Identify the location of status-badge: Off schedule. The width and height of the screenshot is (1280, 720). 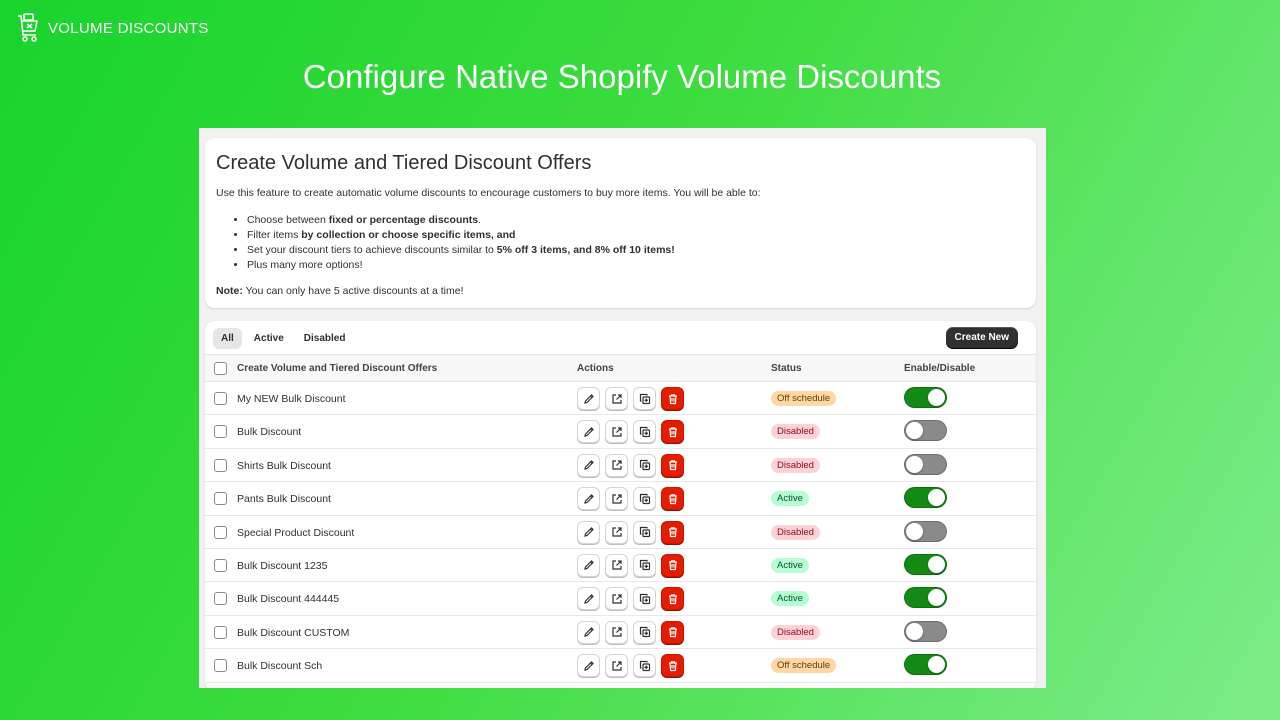
(804, 666).